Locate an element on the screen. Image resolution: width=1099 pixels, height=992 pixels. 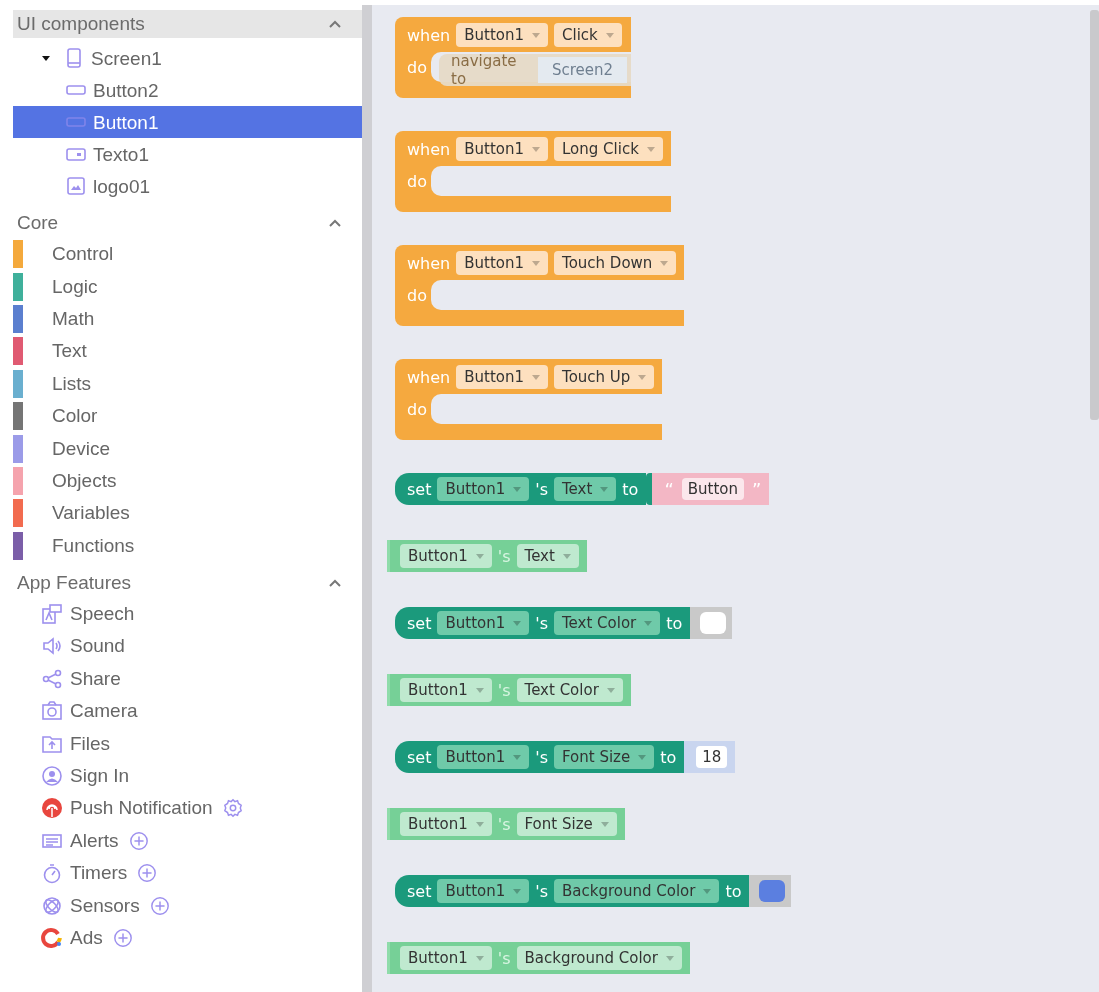
image-icon is located at coordinates (76, 186).